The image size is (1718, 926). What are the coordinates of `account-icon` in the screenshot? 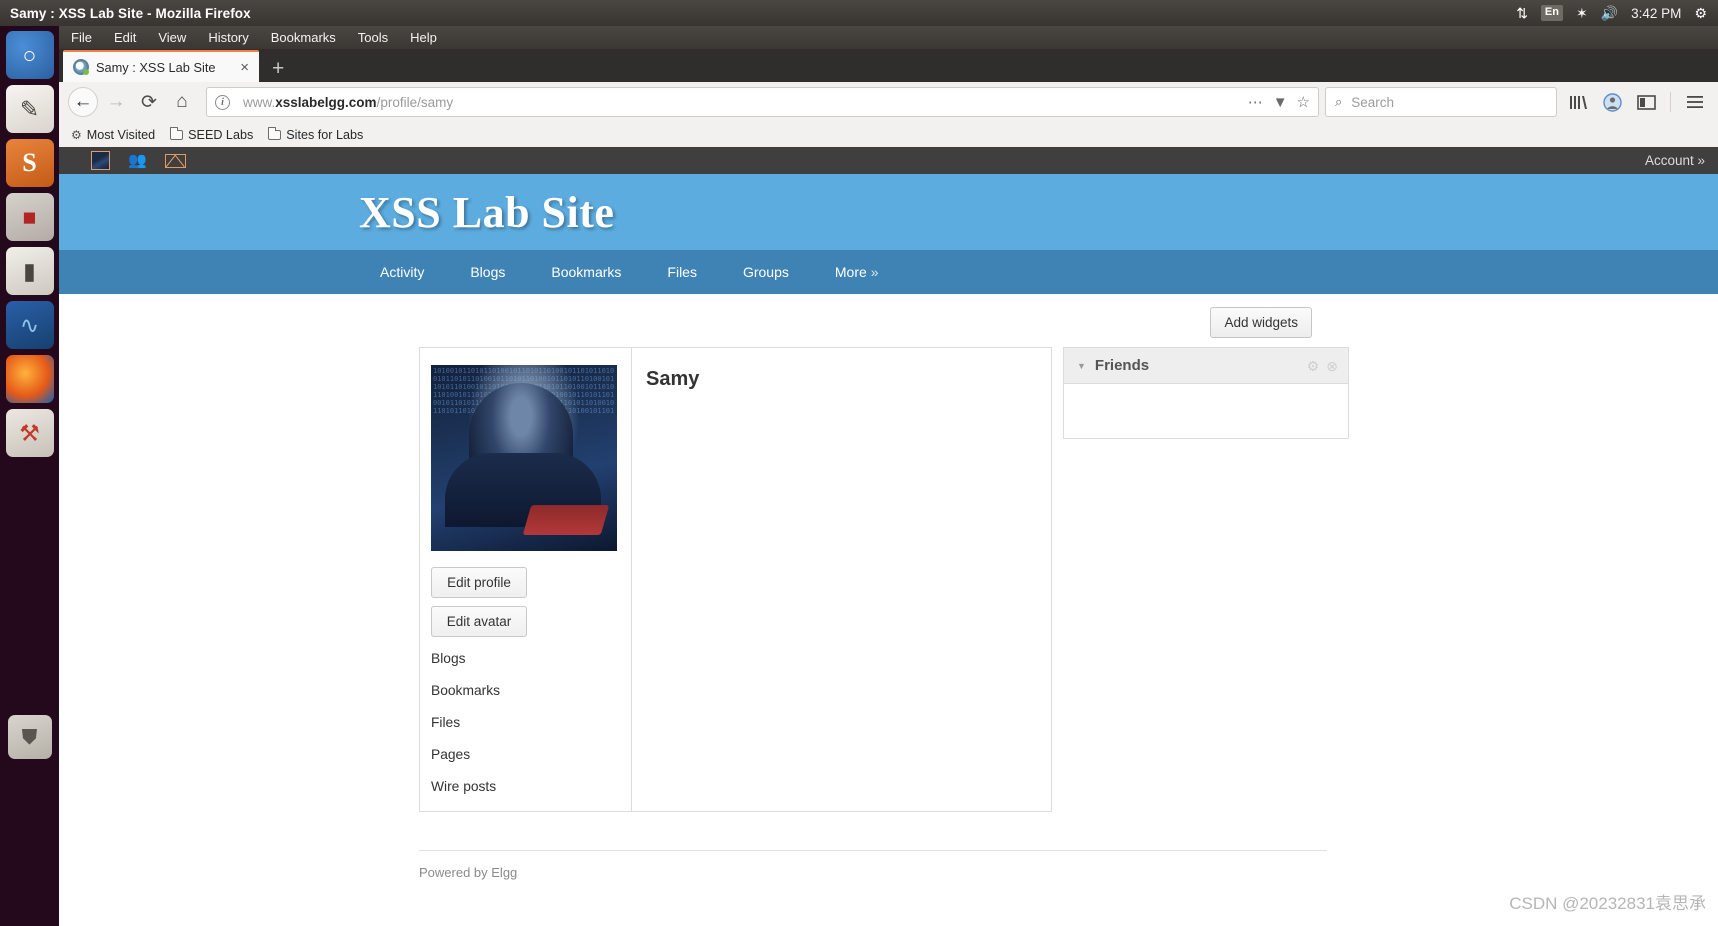 It's located at (1612, 102).